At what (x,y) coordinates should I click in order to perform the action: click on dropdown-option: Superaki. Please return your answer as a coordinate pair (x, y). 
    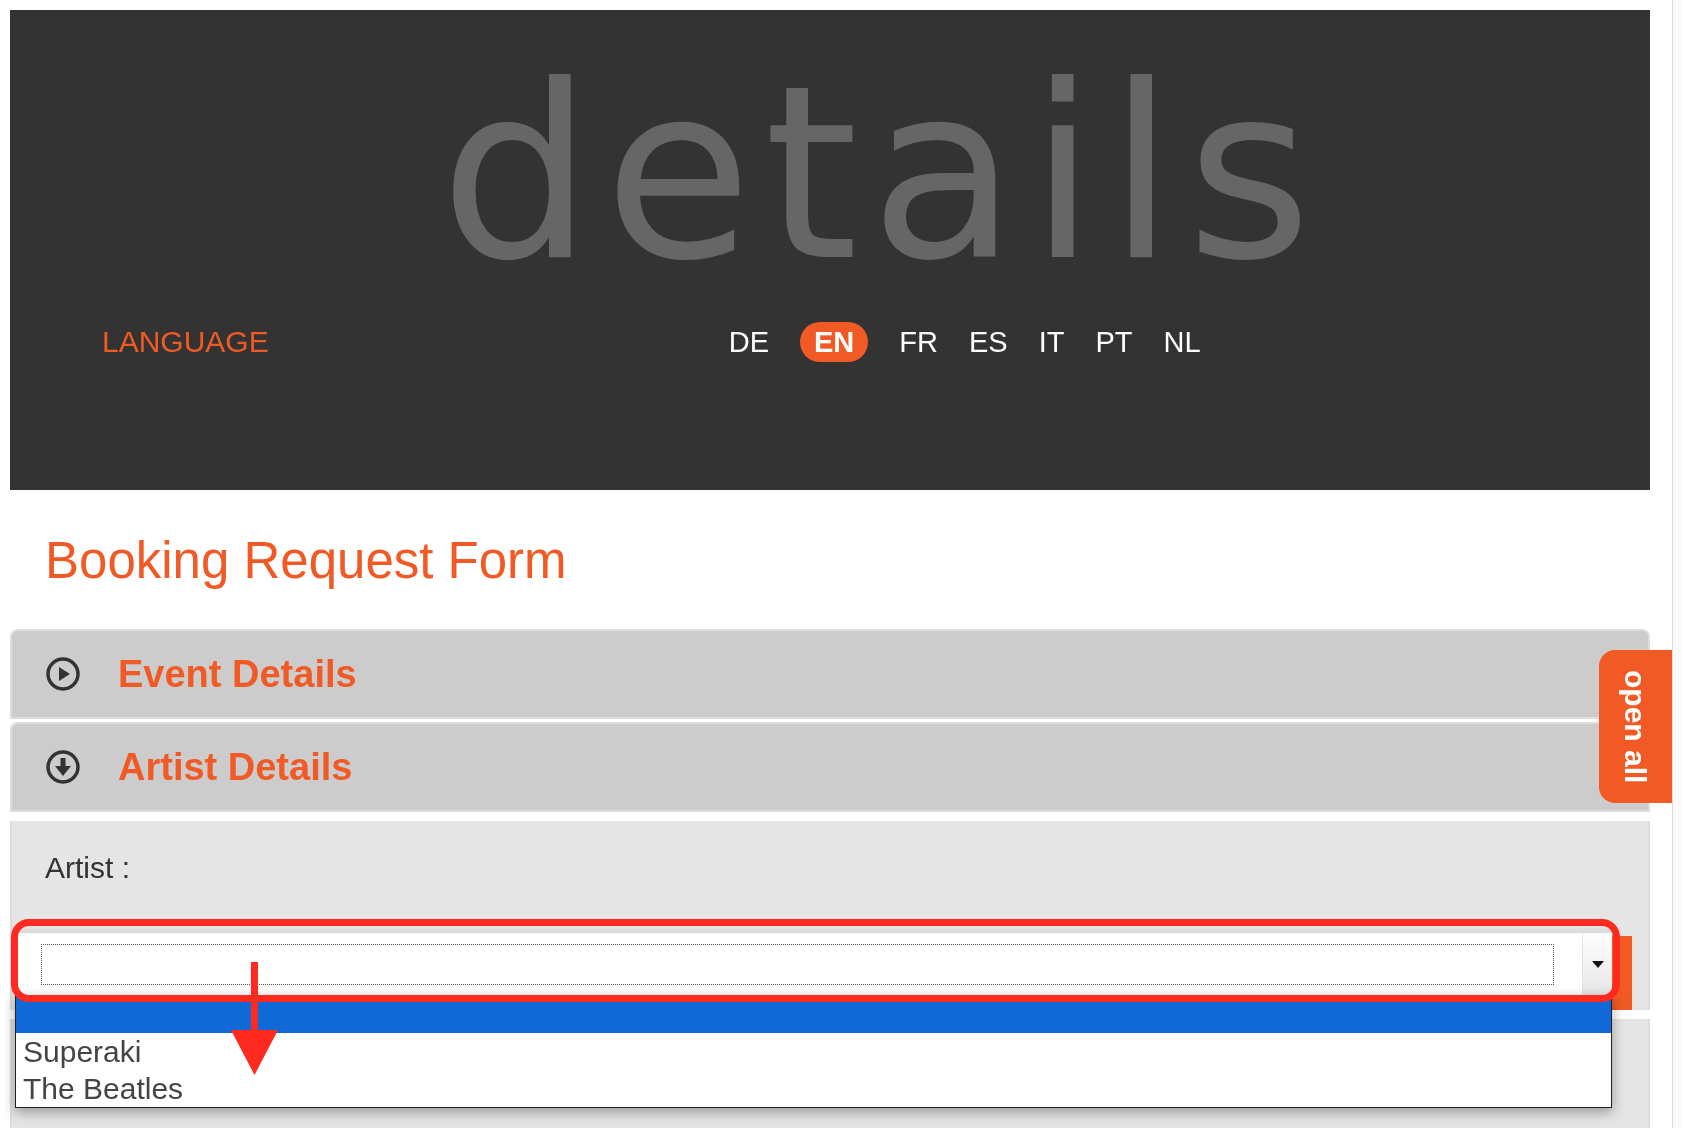
    Looking at the image, I should click on (813, 1051).